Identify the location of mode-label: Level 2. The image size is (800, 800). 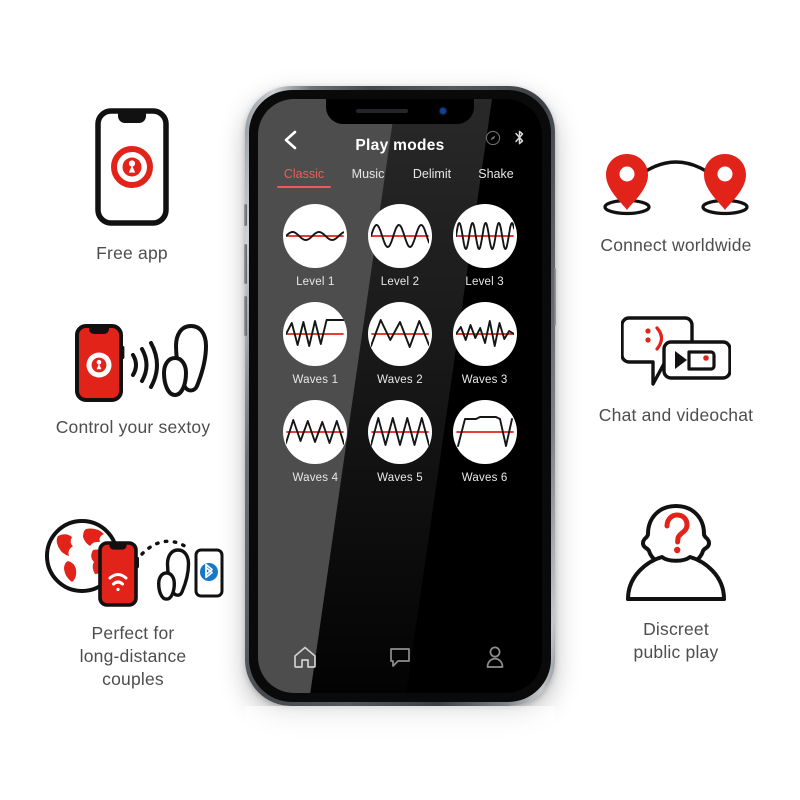
(400, 282).